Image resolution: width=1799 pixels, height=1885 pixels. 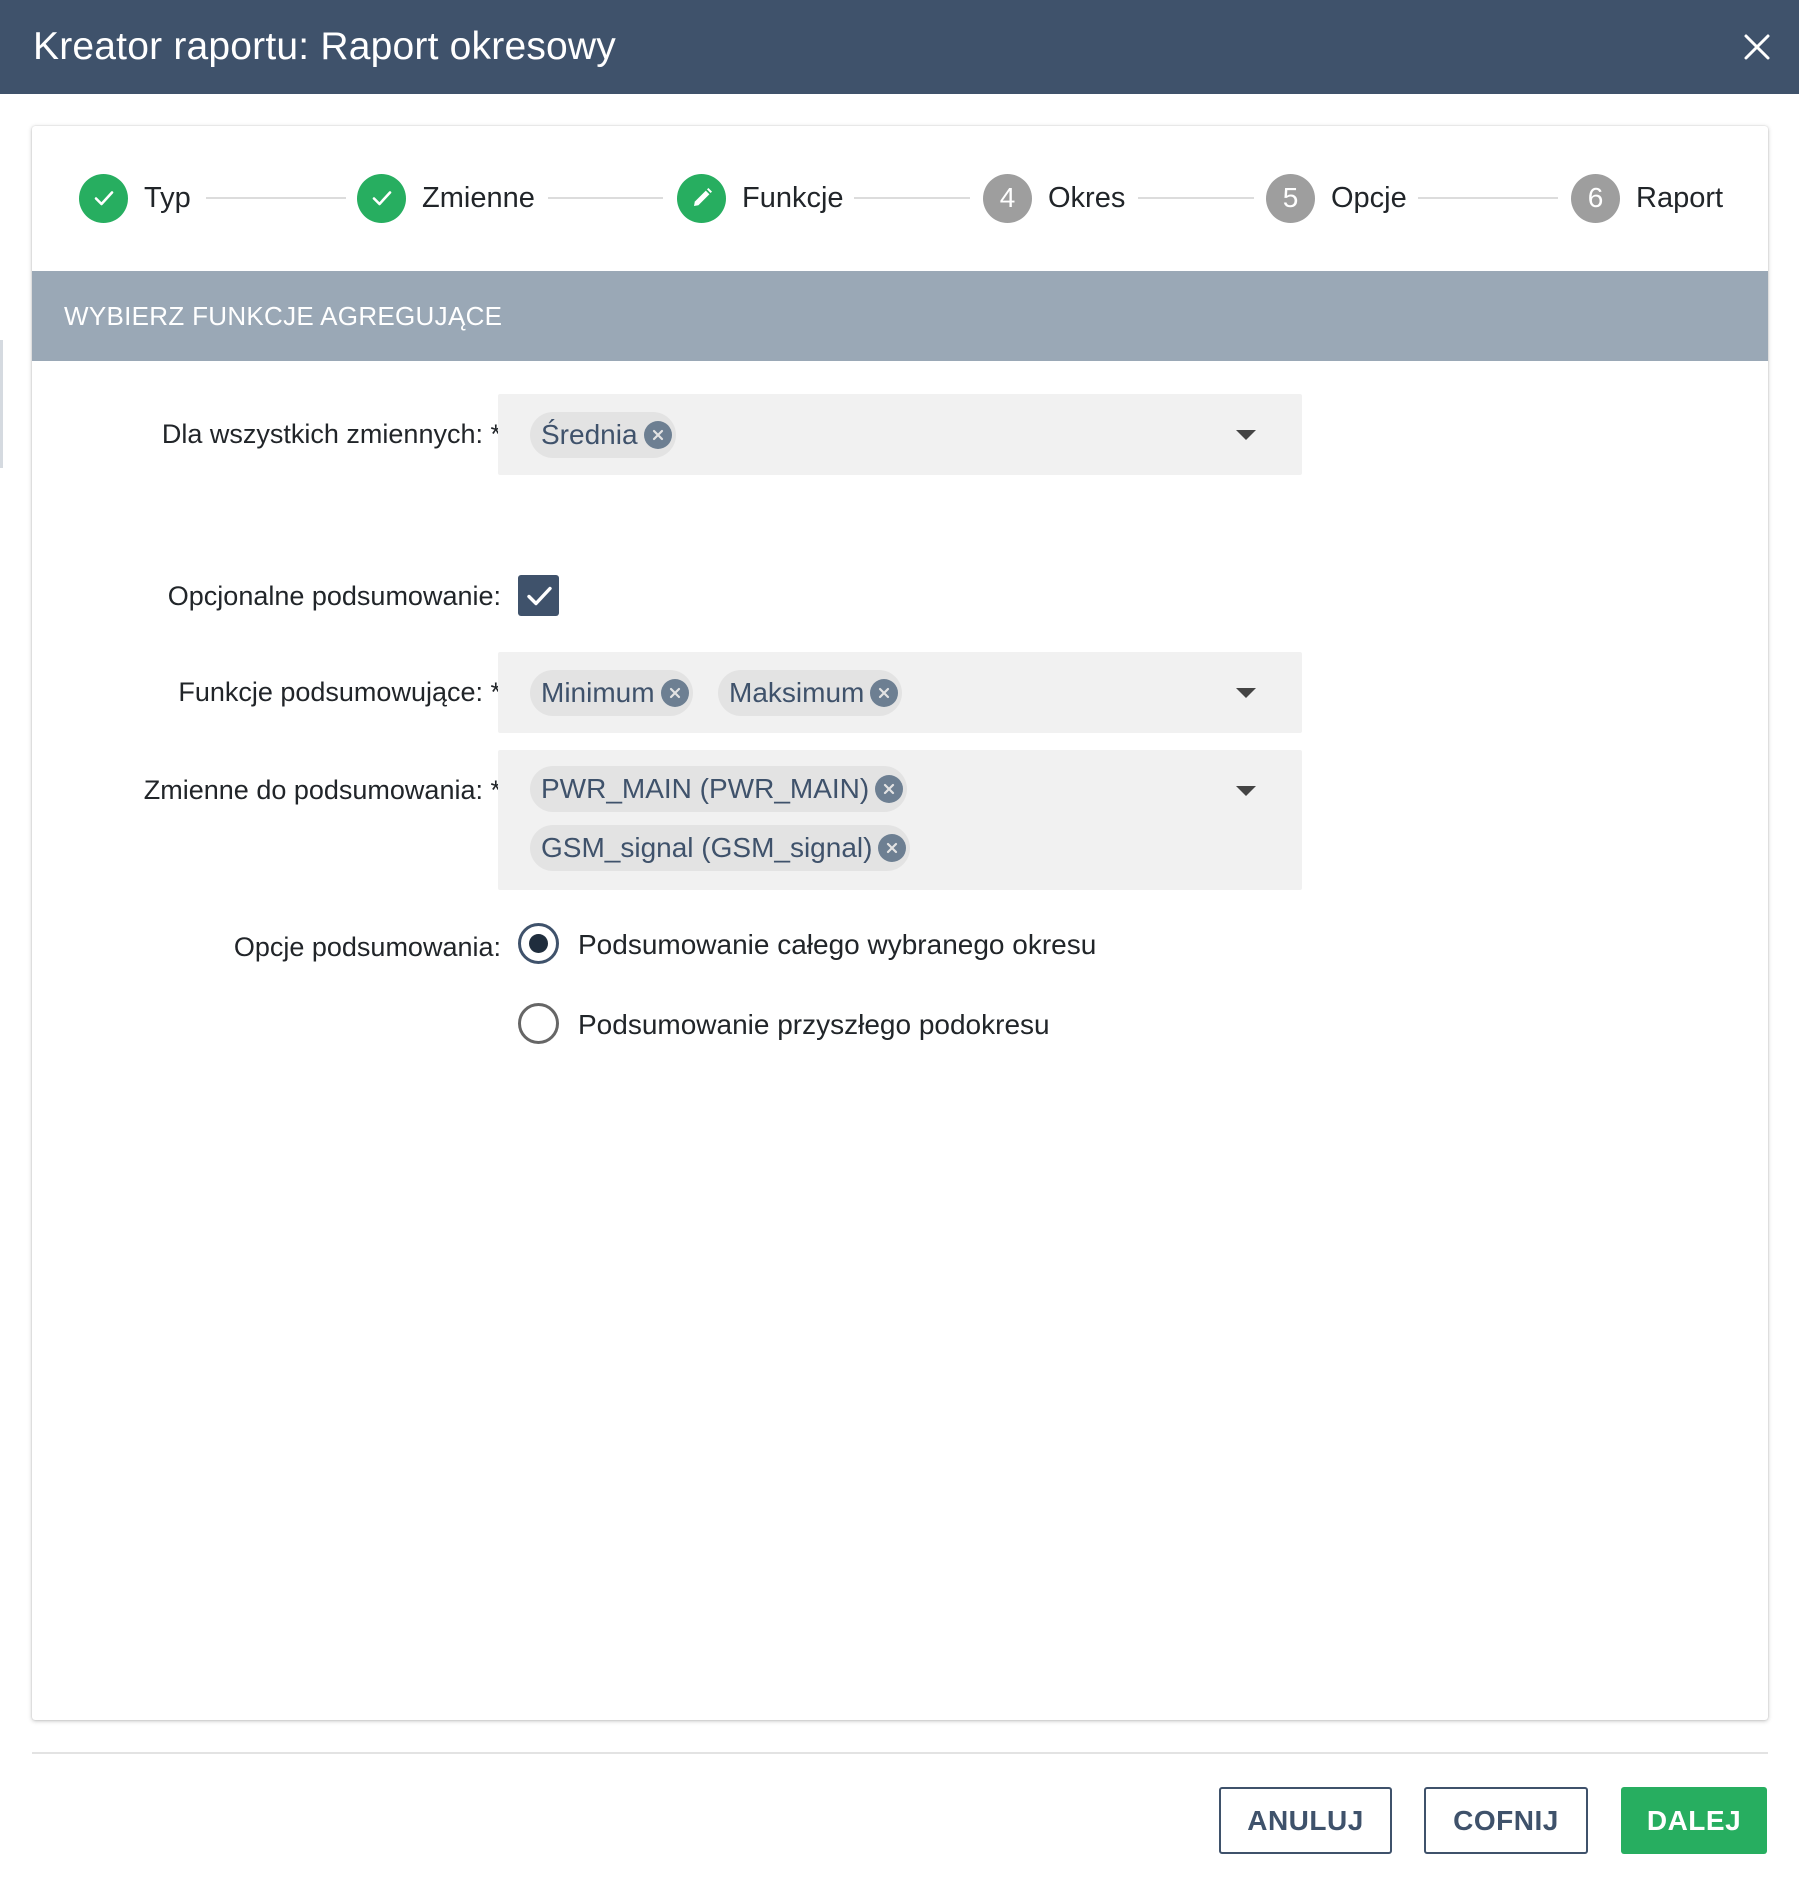 What do you see at coordinates (837, 945) in the screenshot?
I see `radio-whole-period-label: Podsumowanie całego wybranego okresu` at bounding box center [837, 945].